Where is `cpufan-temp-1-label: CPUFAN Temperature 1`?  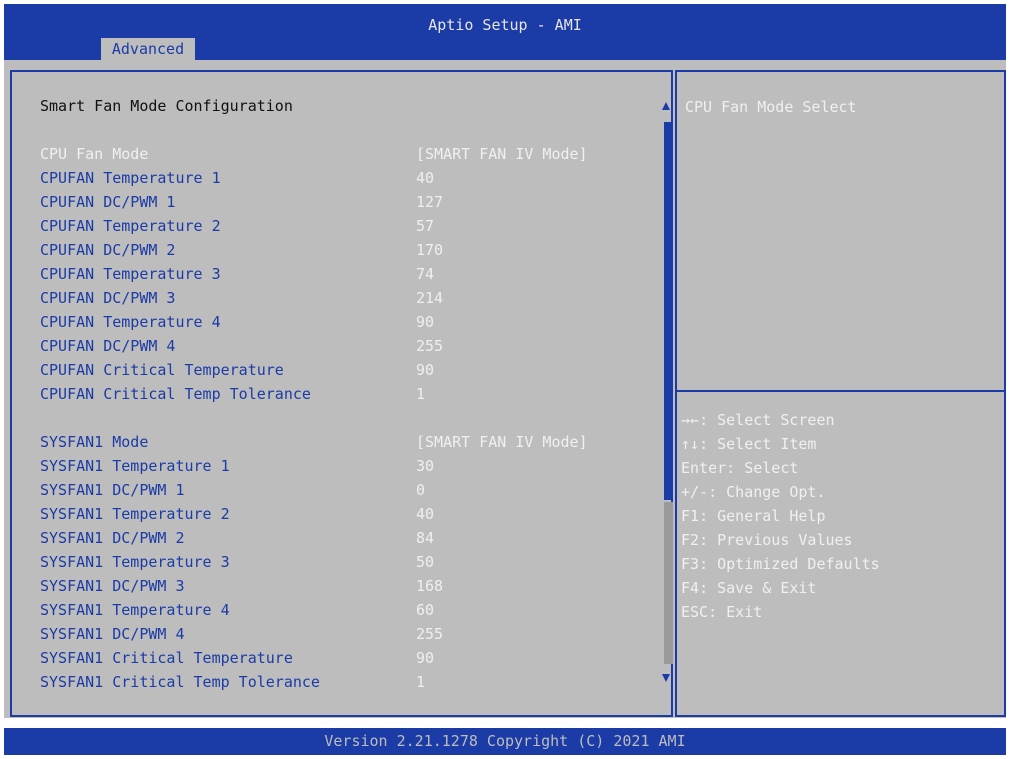 cpufan-temp-1-label: CPUFAN Temperature 1 is located at coordinates (130, 178).